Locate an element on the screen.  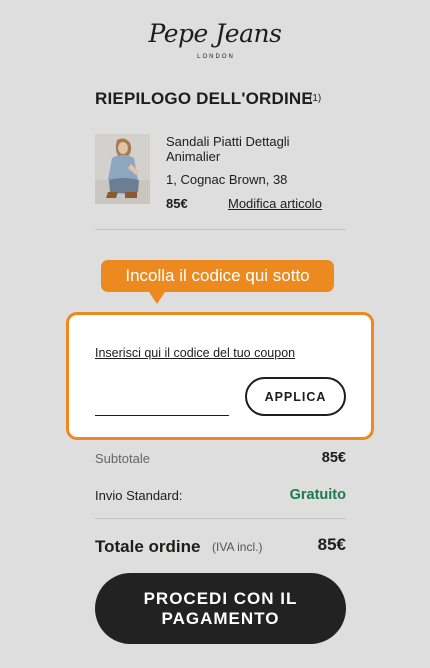
order-total-label: Totale ordine is located at coordinates (148, 546).